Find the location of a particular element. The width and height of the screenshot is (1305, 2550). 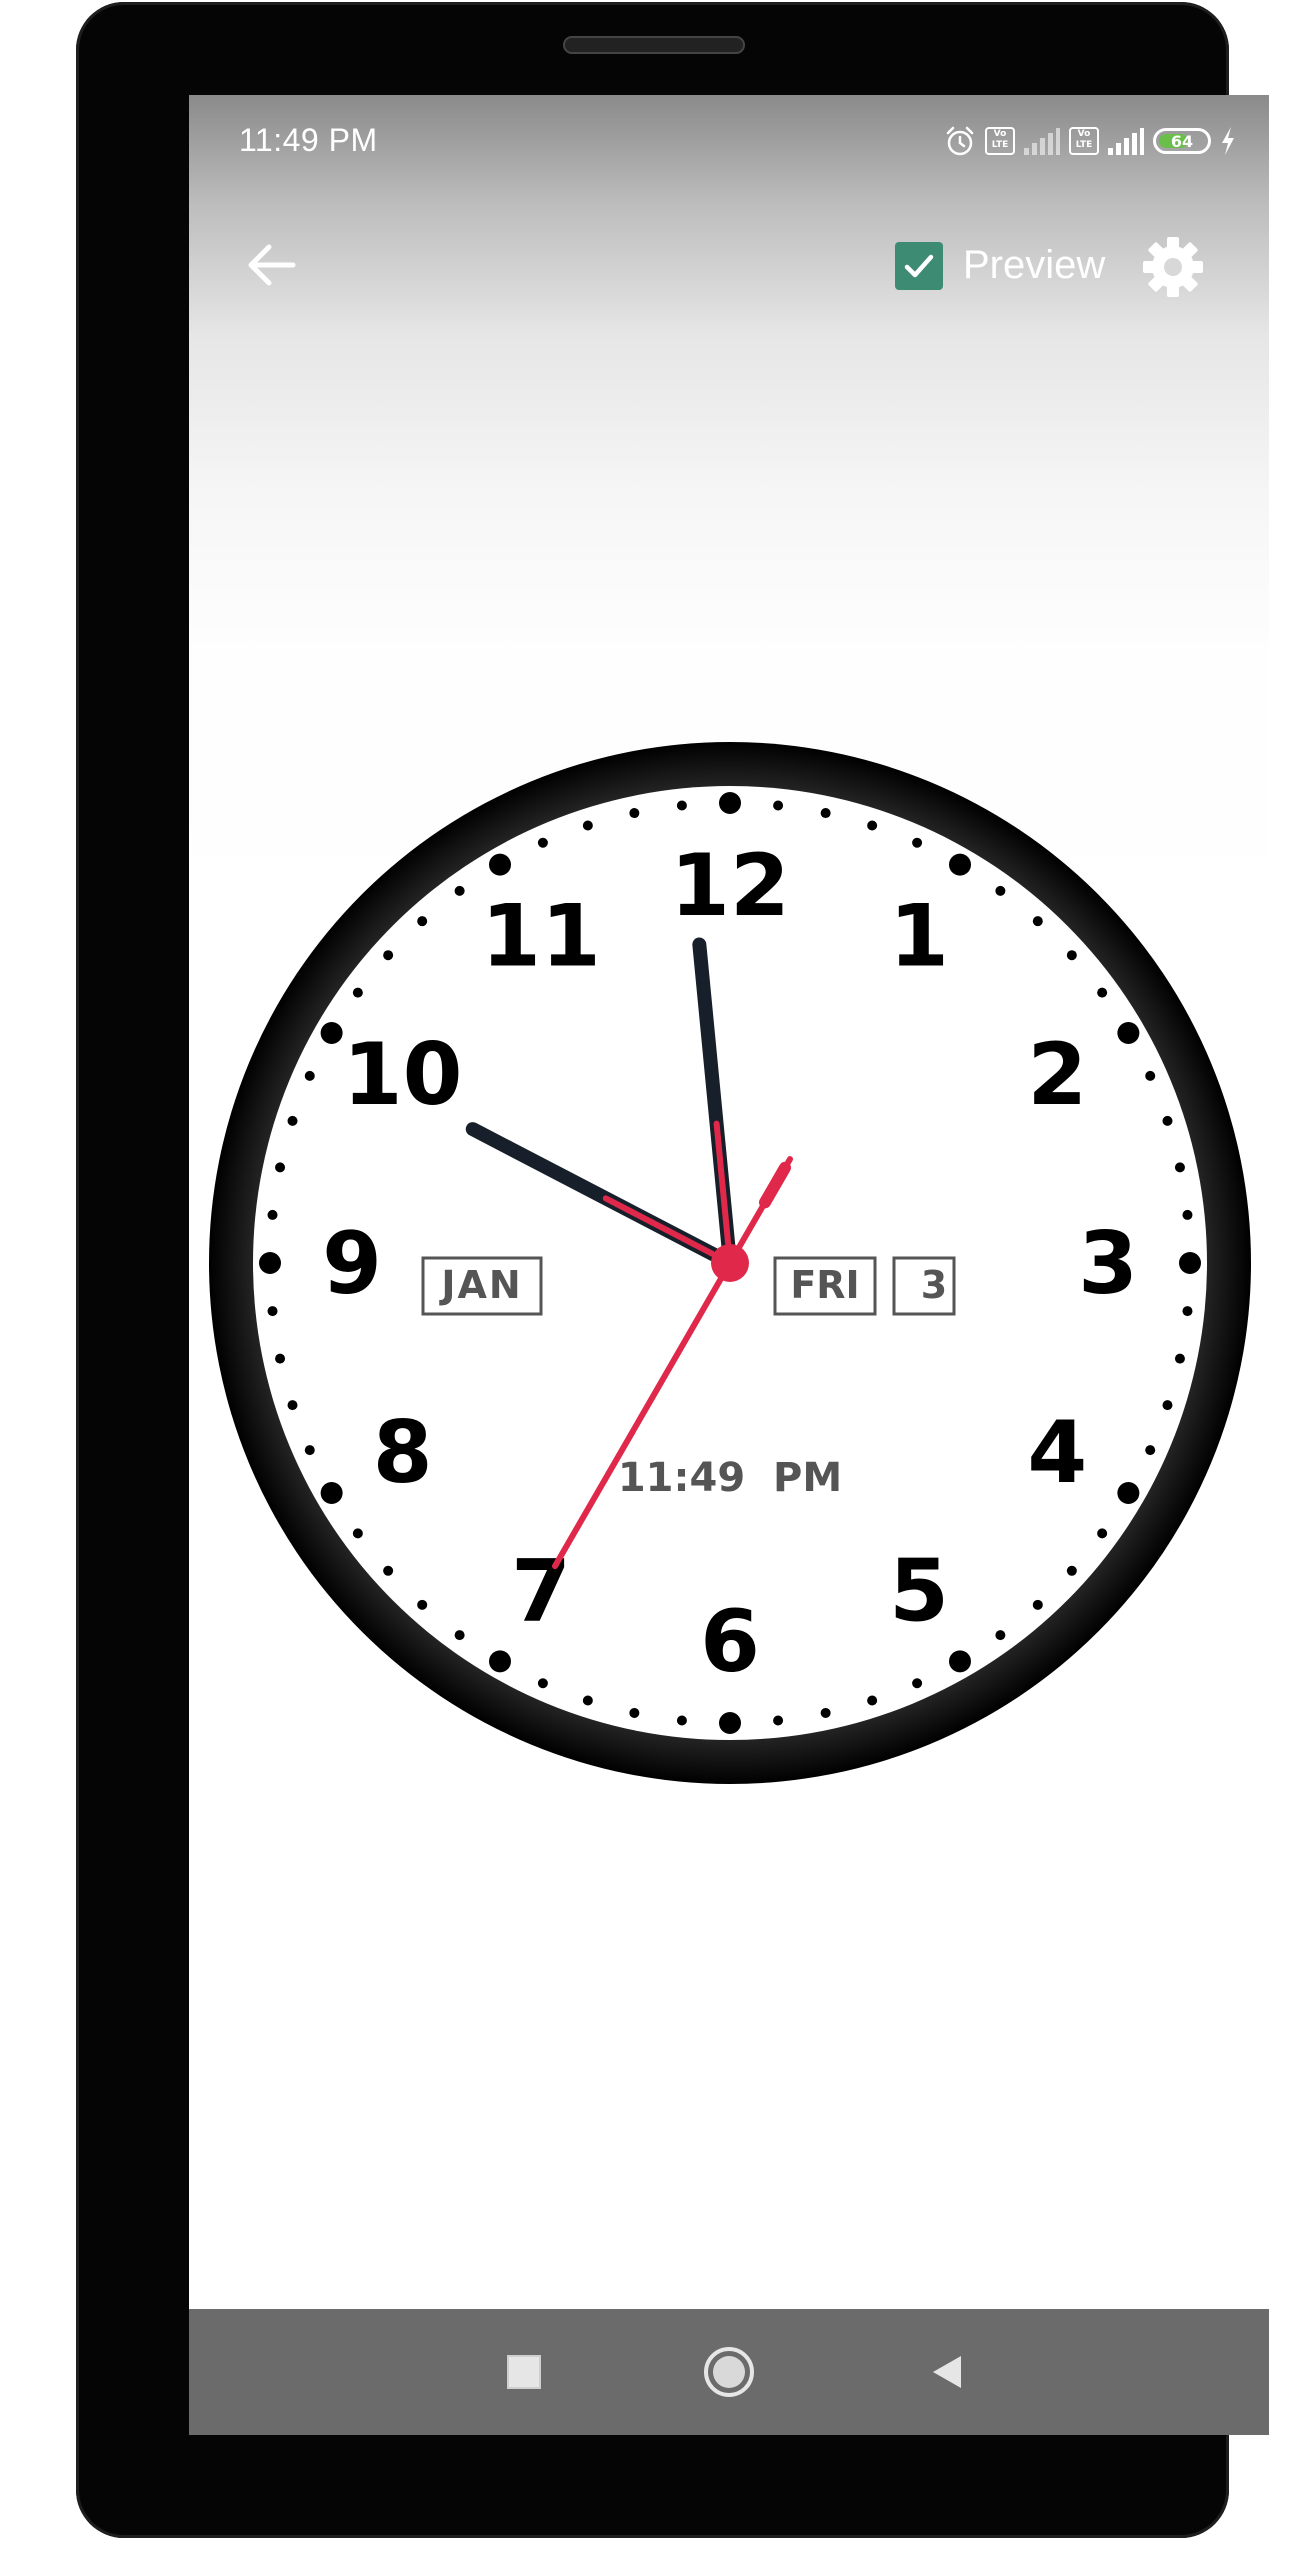

month-label: JAN is located at coordinates (480, 1285).